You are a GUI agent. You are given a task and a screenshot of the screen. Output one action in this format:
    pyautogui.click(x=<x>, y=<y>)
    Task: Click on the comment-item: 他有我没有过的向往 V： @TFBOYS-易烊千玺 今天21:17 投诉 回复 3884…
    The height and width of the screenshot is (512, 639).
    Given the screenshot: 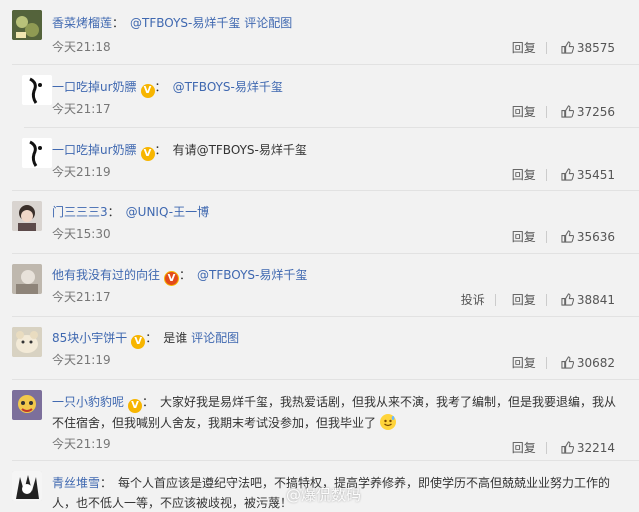 What is the action you would take?
    pyautogui.click(x=319, y=285)
    